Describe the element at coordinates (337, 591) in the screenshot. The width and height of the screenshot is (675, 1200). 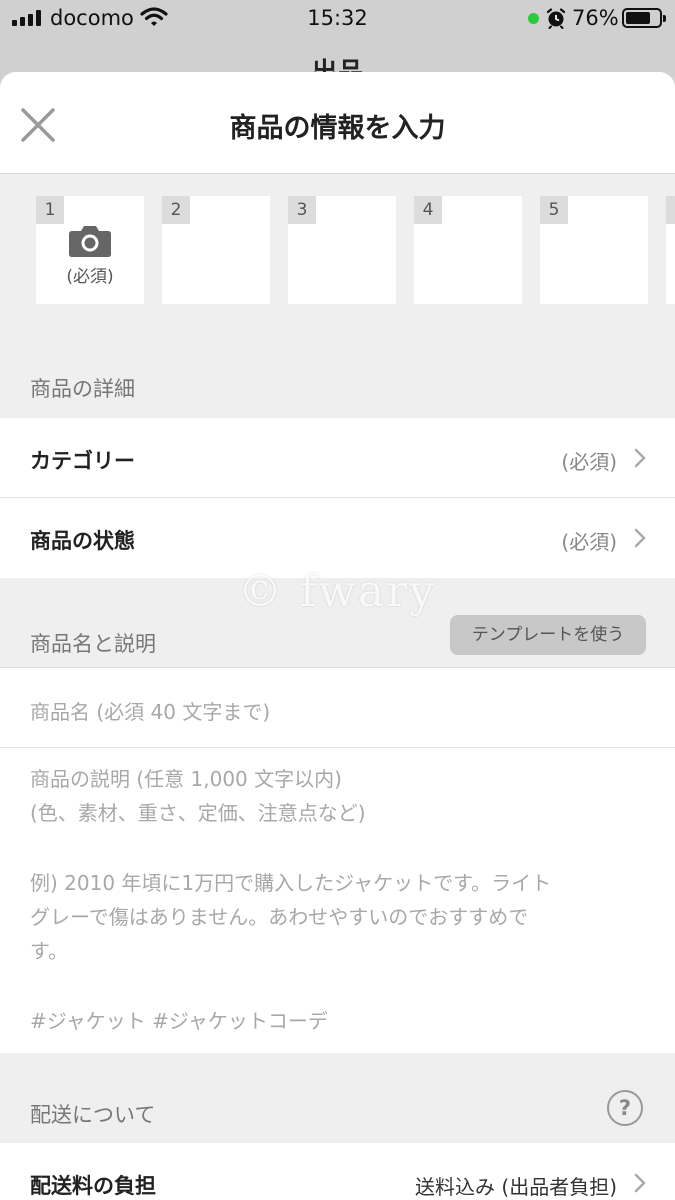
I see `watermark: © fwary` at that location.